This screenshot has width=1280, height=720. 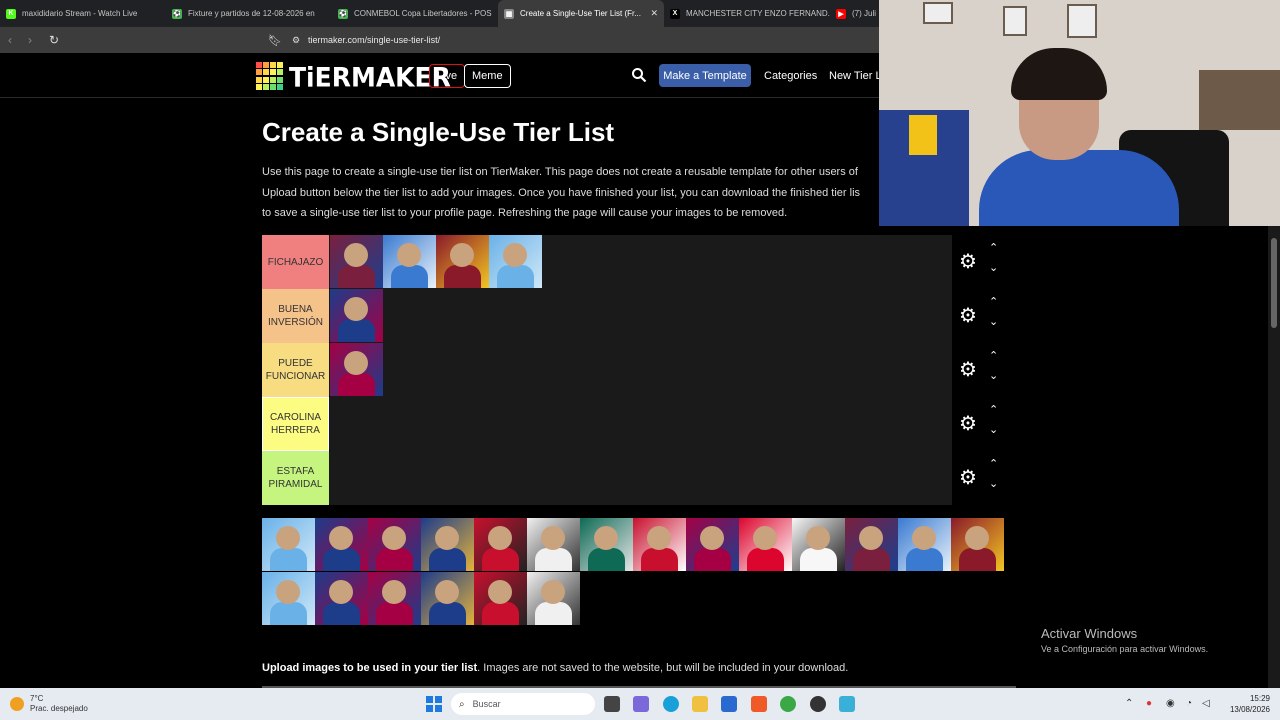 What do you see at coordinates (295, 316) in the screenshot?
I see `tier-label: BUENA INVERSIÓN` at bounding box center [295, 316].